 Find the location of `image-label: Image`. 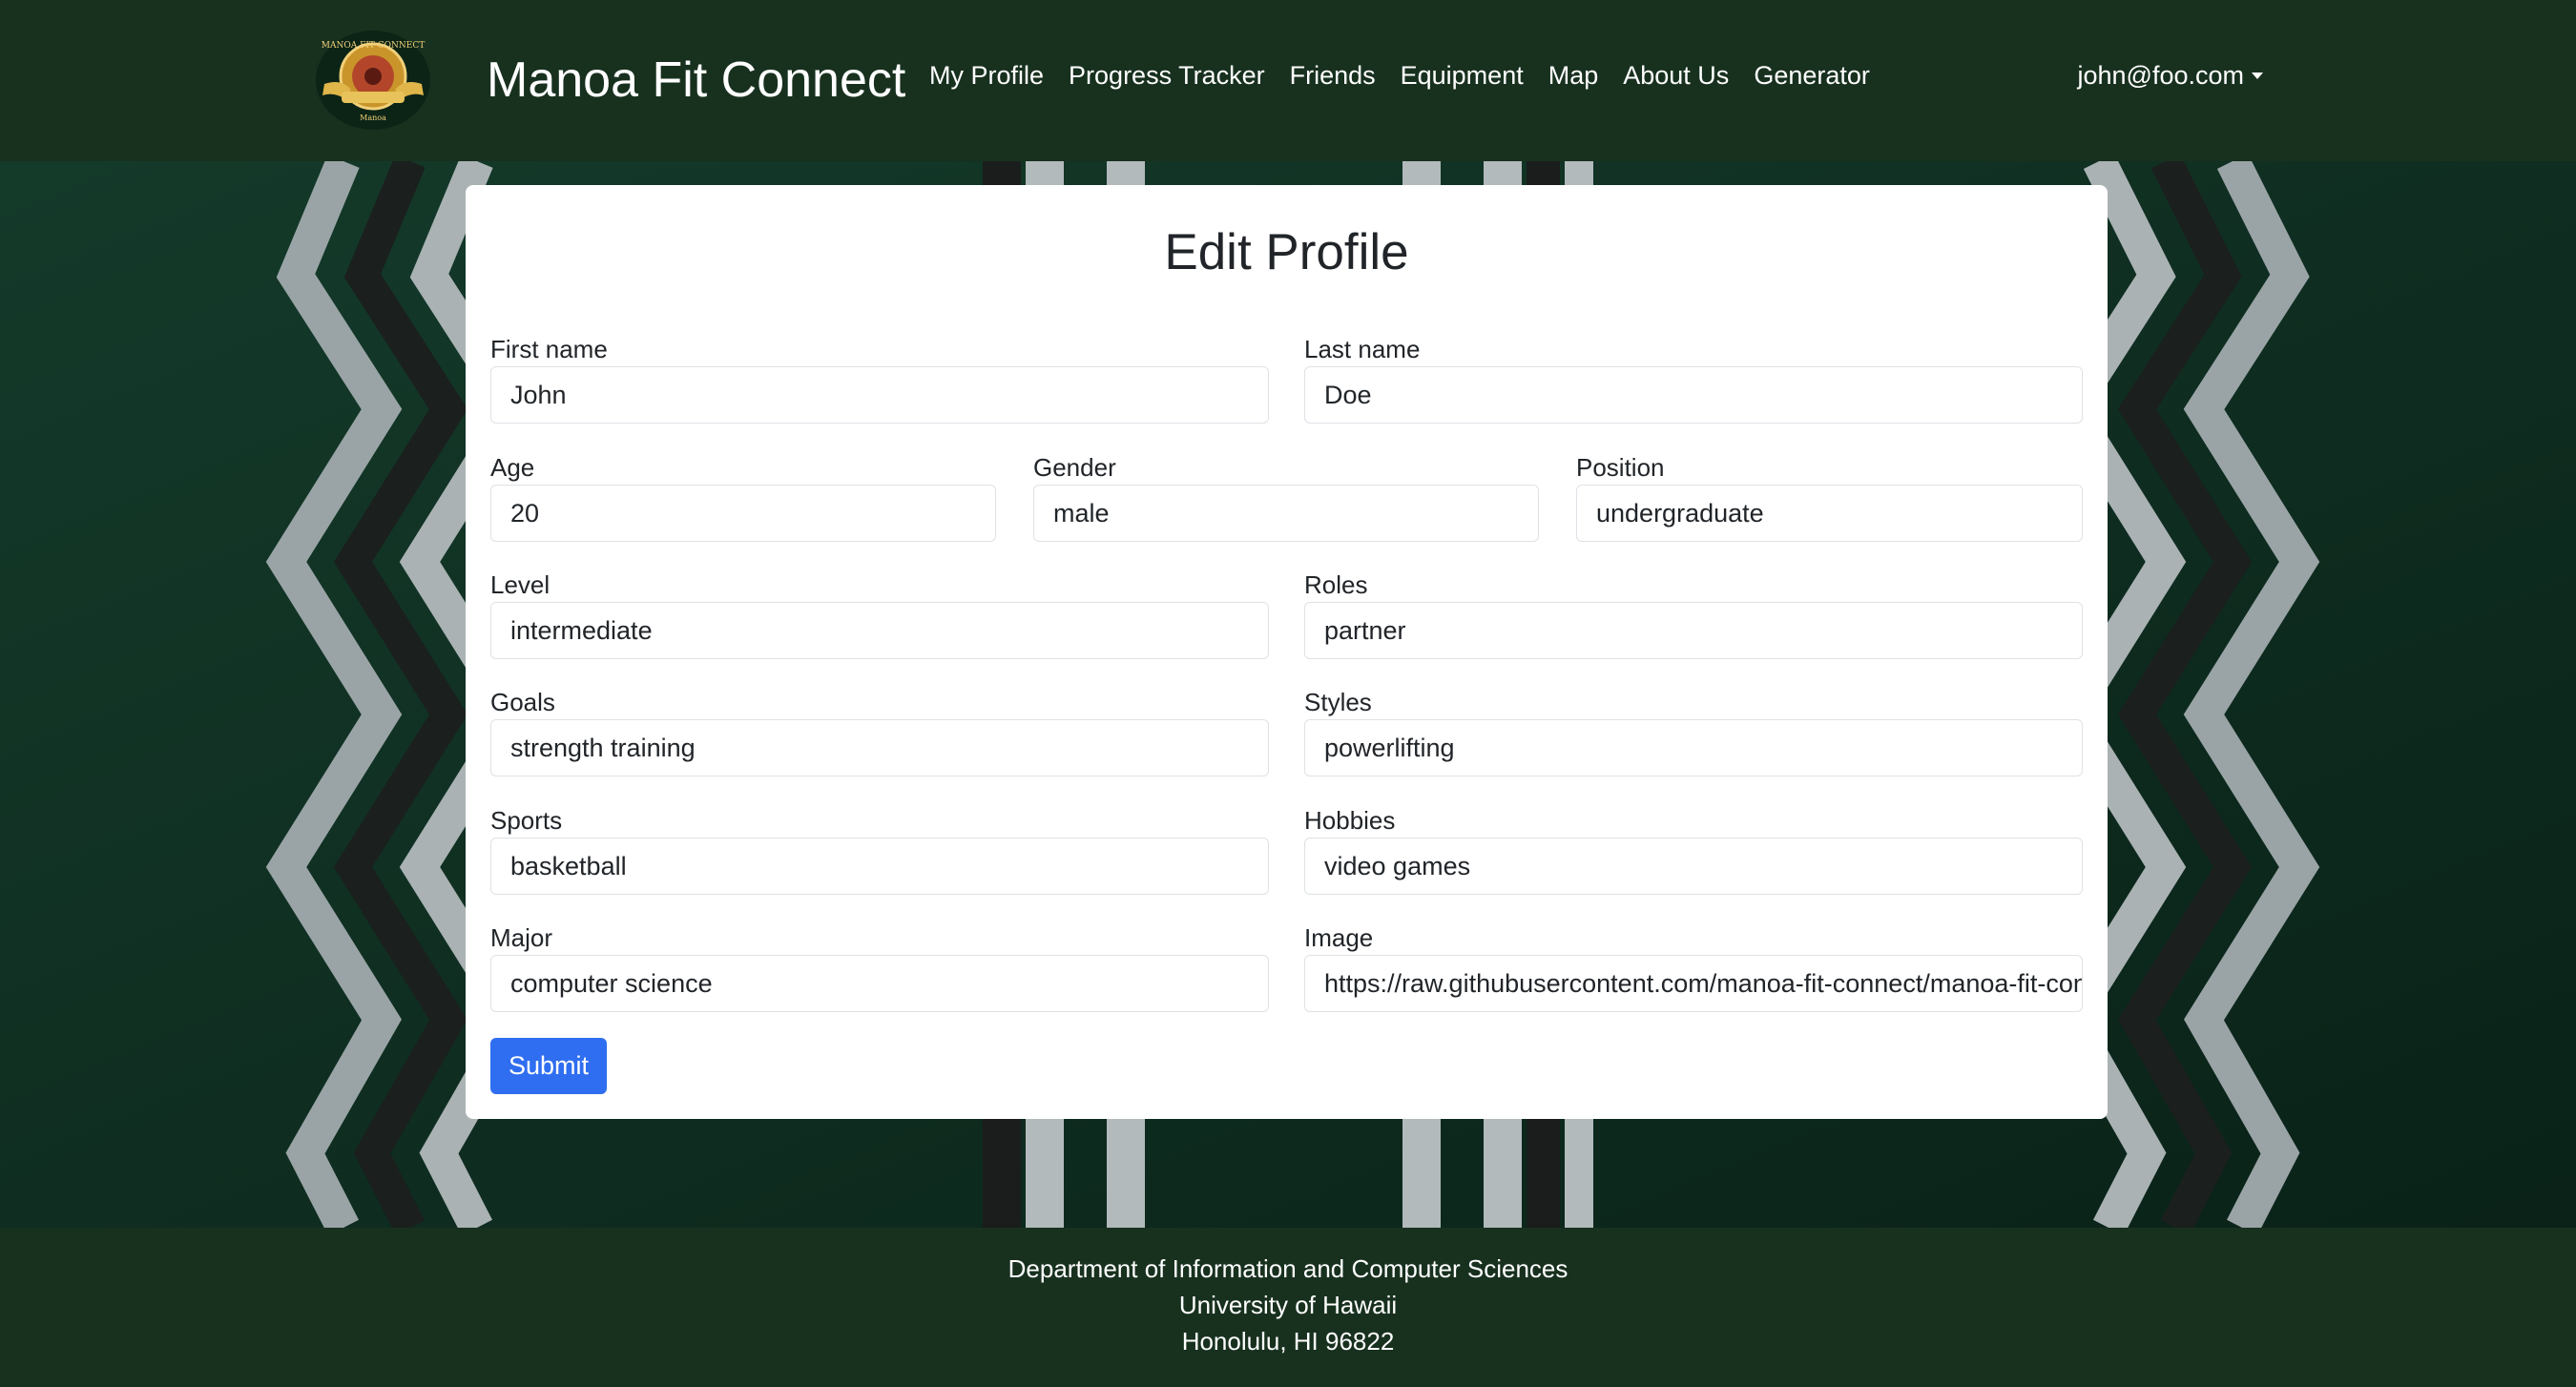

image-label: Image is located at coordinates (1339, 937).